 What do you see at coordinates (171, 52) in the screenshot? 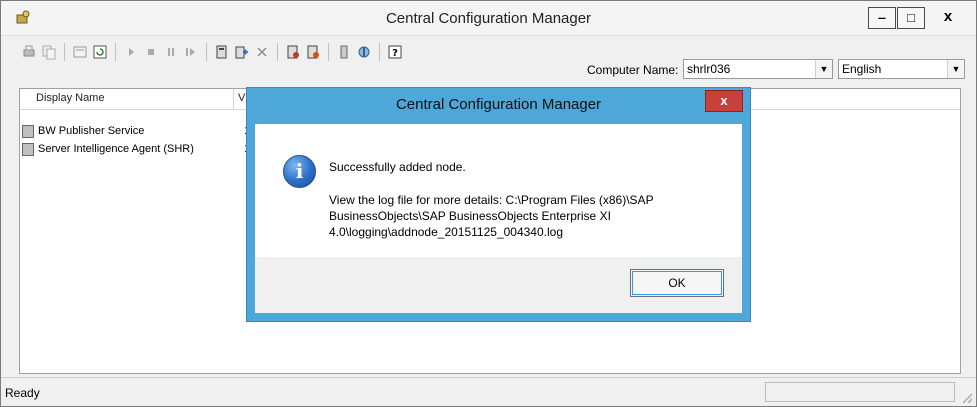
I see `pause-icon` at bounding box center [171, 52].